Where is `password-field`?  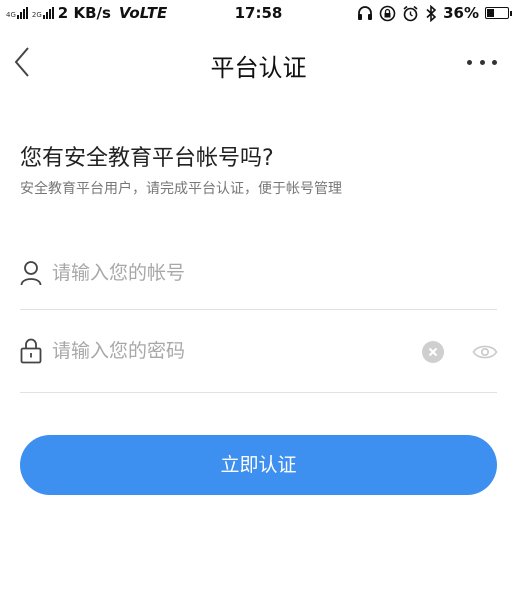
password-field is located at coordinates (259, 352).